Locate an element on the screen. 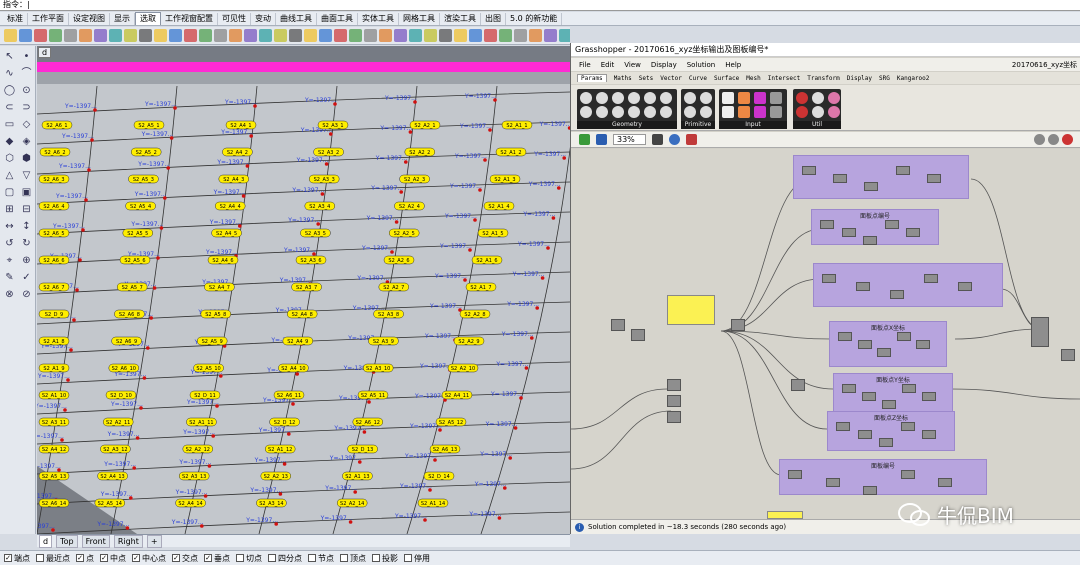  osnap-5: ✓ 交点 is located at coordinates (185, 558).